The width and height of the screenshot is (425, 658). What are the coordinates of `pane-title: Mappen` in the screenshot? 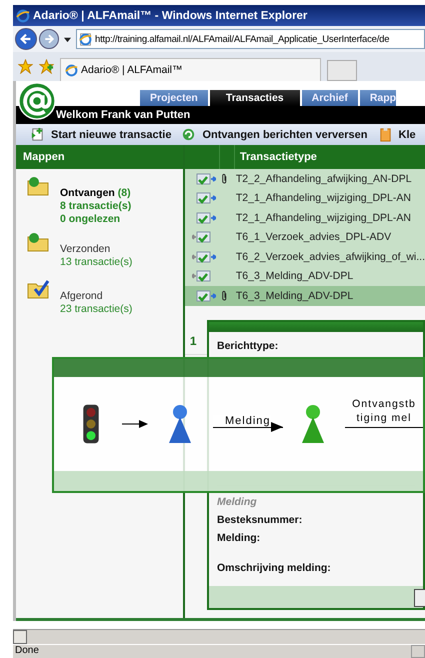 It's located at (44, 157).